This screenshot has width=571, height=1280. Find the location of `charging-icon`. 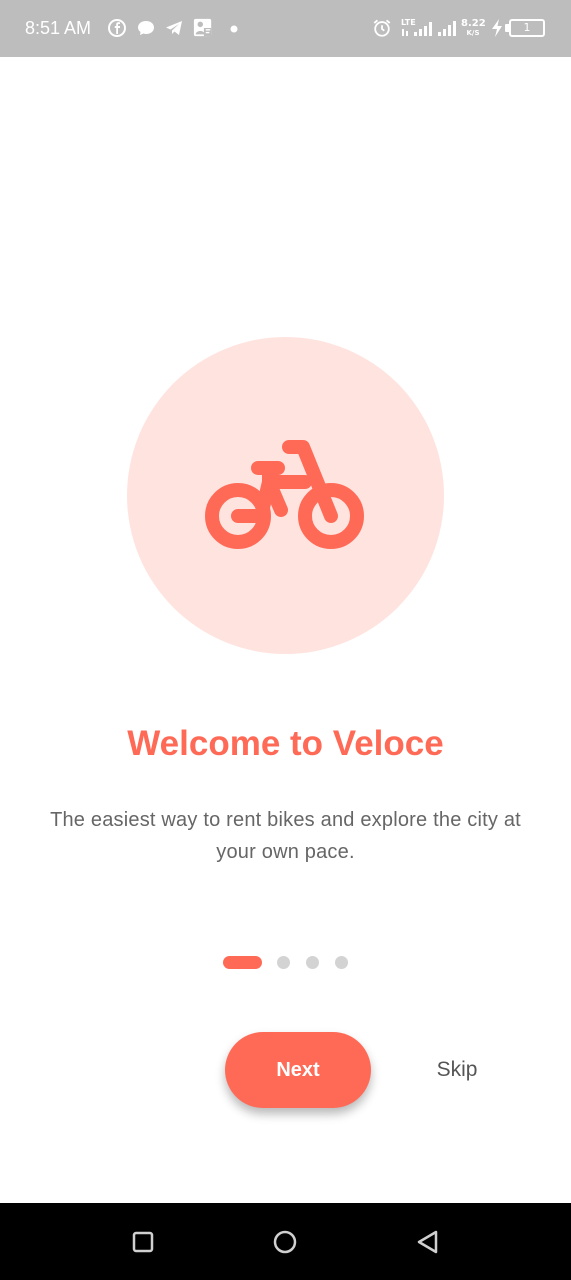

charging-icon is located at coordinates (497, 28).